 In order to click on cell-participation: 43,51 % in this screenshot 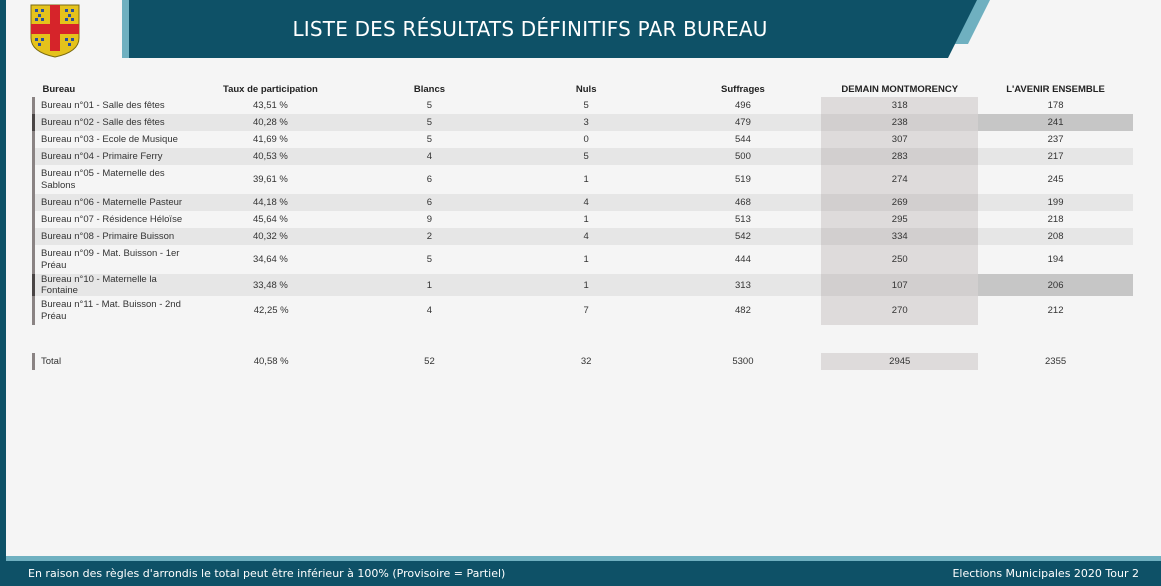, I will do `click(270, 105)`.